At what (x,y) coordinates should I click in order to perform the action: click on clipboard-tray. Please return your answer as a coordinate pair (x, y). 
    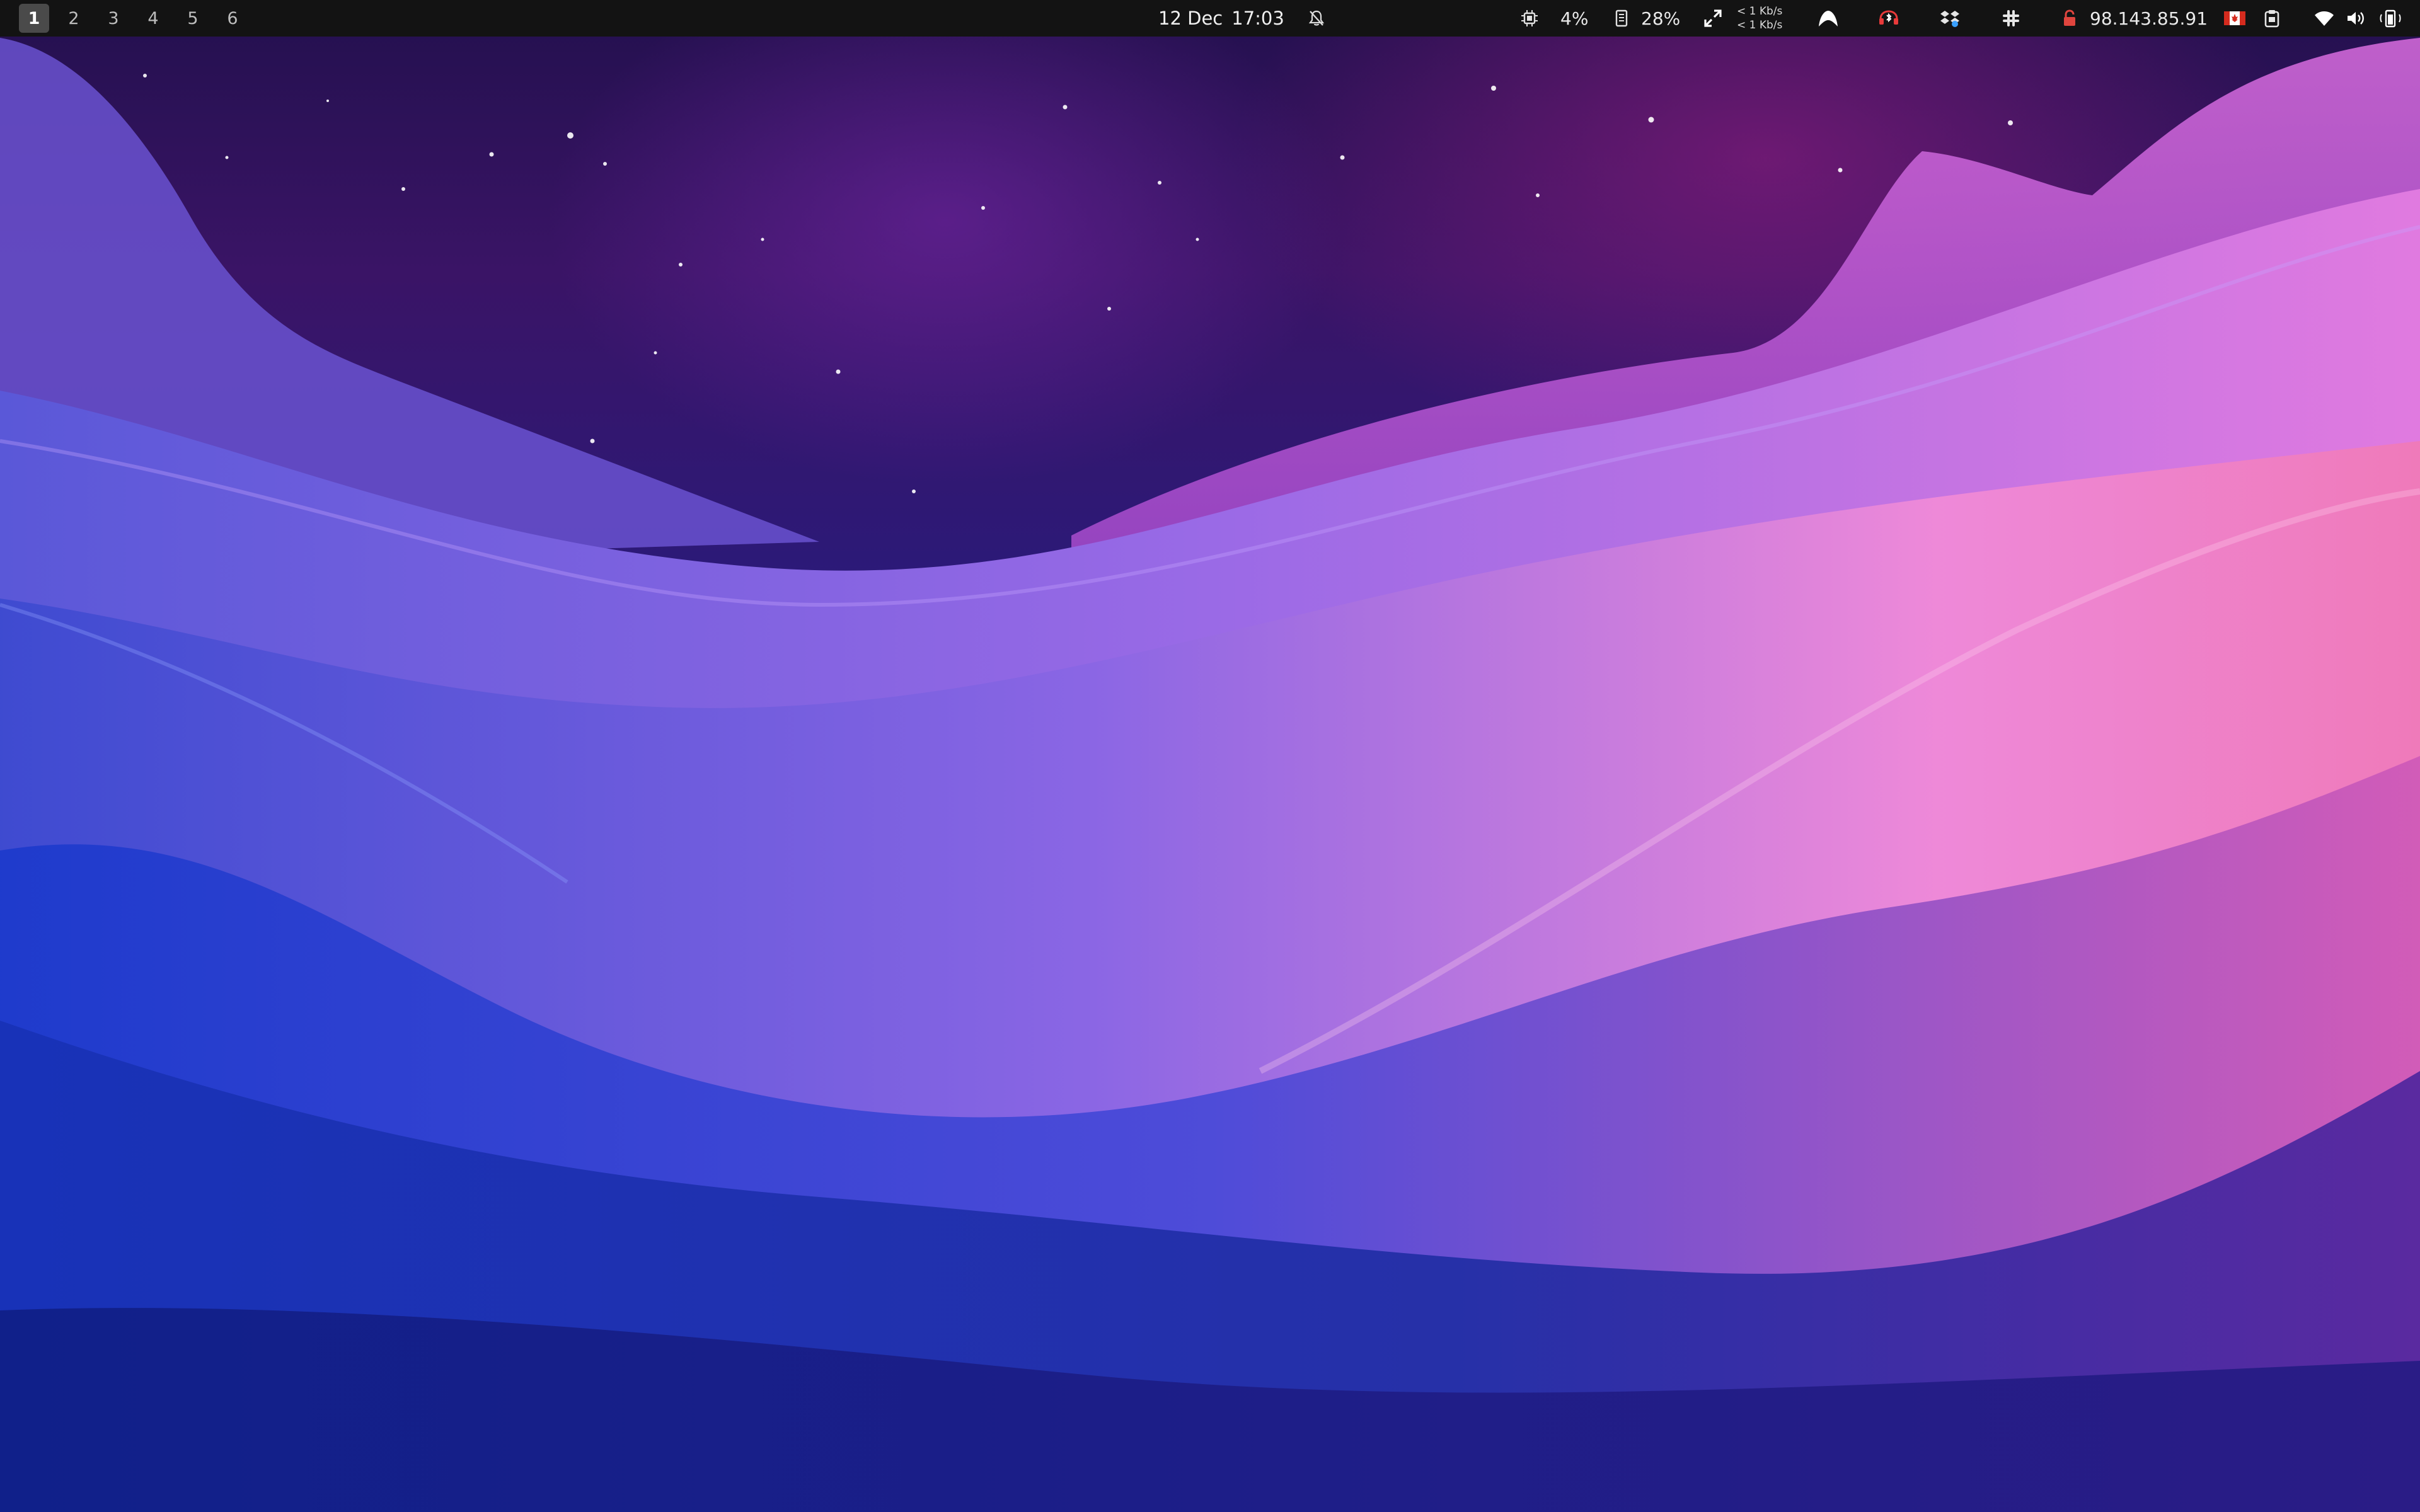
    Looking at the image, I should click on (2272, 18).